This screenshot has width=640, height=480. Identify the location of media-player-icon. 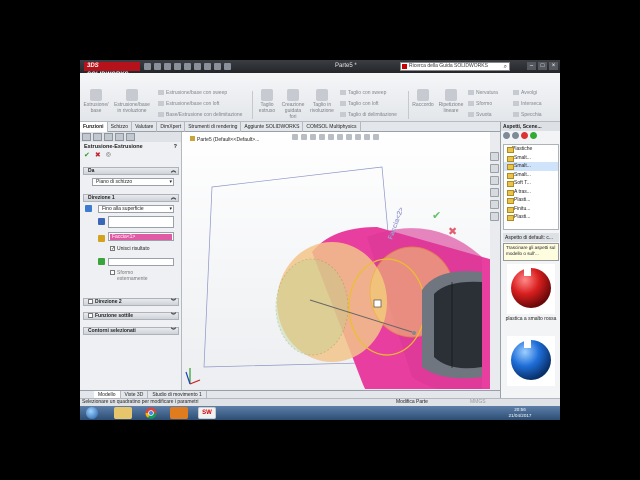
(179, 413).